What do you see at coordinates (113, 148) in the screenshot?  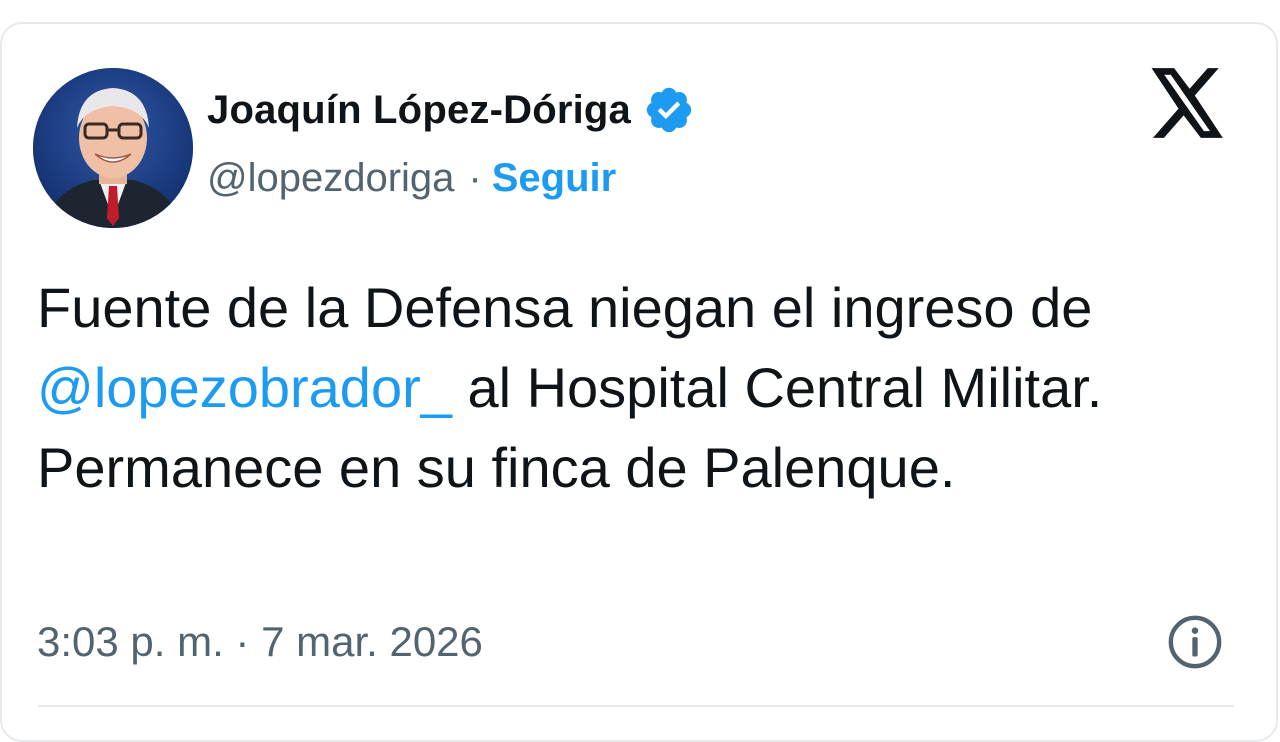 I see `avatar` at bounding box center [113, 148].